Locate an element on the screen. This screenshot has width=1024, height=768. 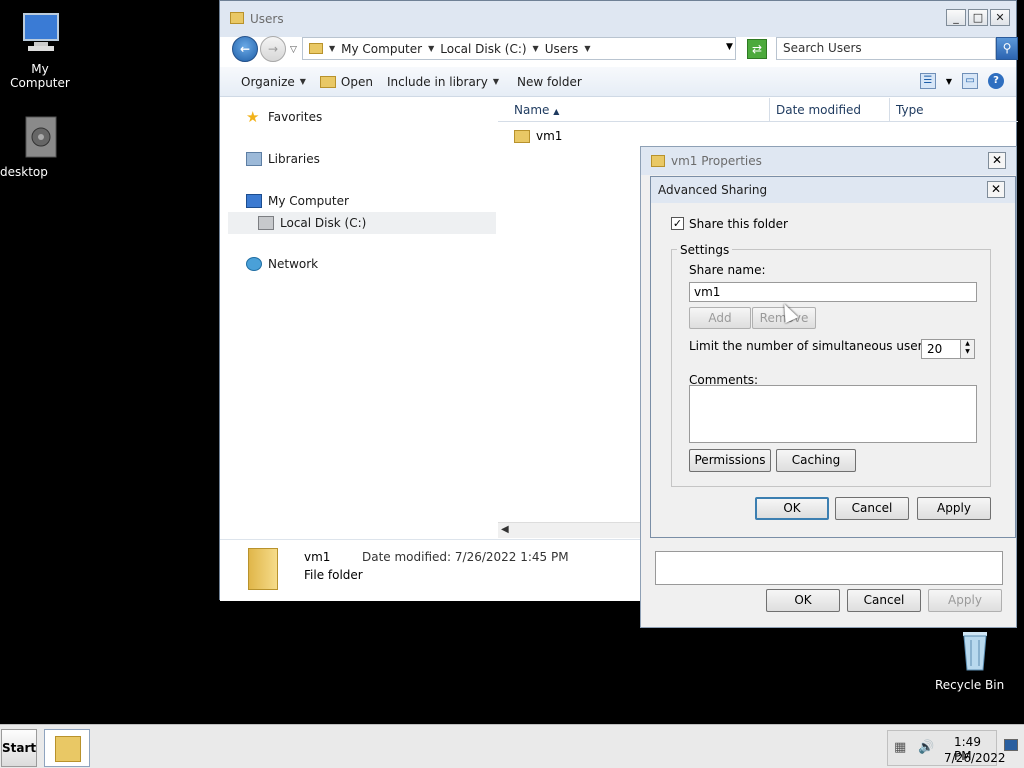
address-history-dropdown: ▼ is located at coordinates (729, 47).